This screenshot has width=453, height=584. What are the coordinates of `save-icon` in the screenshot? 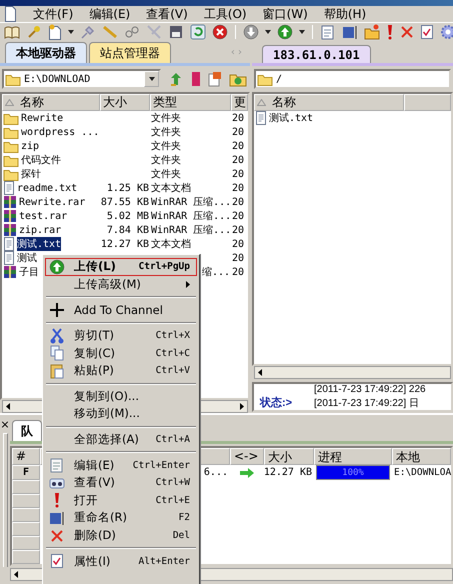 It's located at (176, 32).